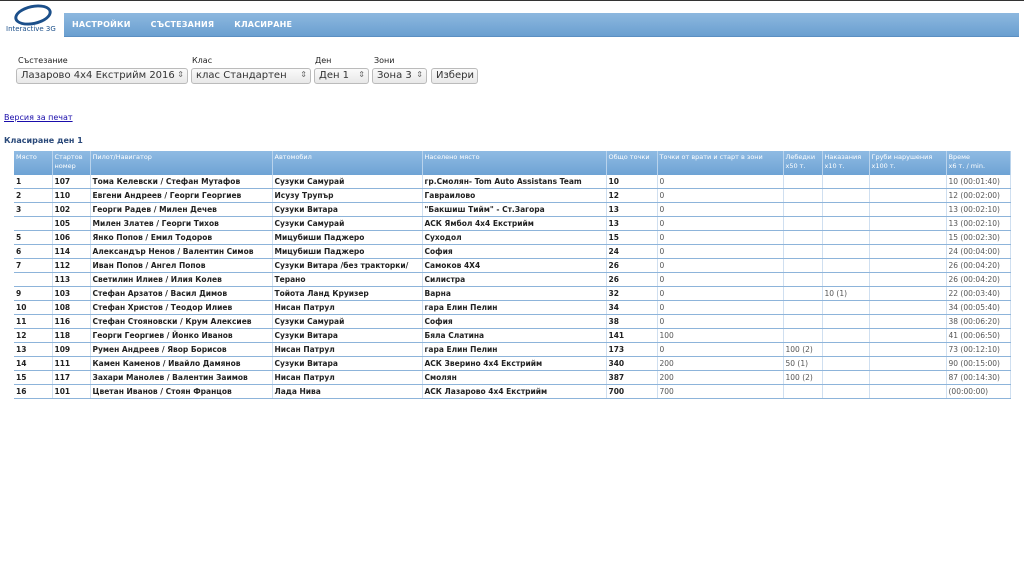  What do you see at coordinates (632, 293) in the screenshot?
I see `cell-total-points: 32` at bounding box center [632, 293].